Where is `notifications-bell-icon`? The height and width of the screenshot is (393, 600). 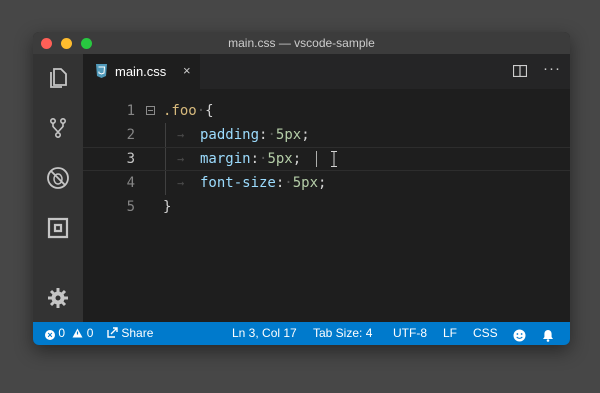
notifications-bell-icon is located at coordinates (548, 336).